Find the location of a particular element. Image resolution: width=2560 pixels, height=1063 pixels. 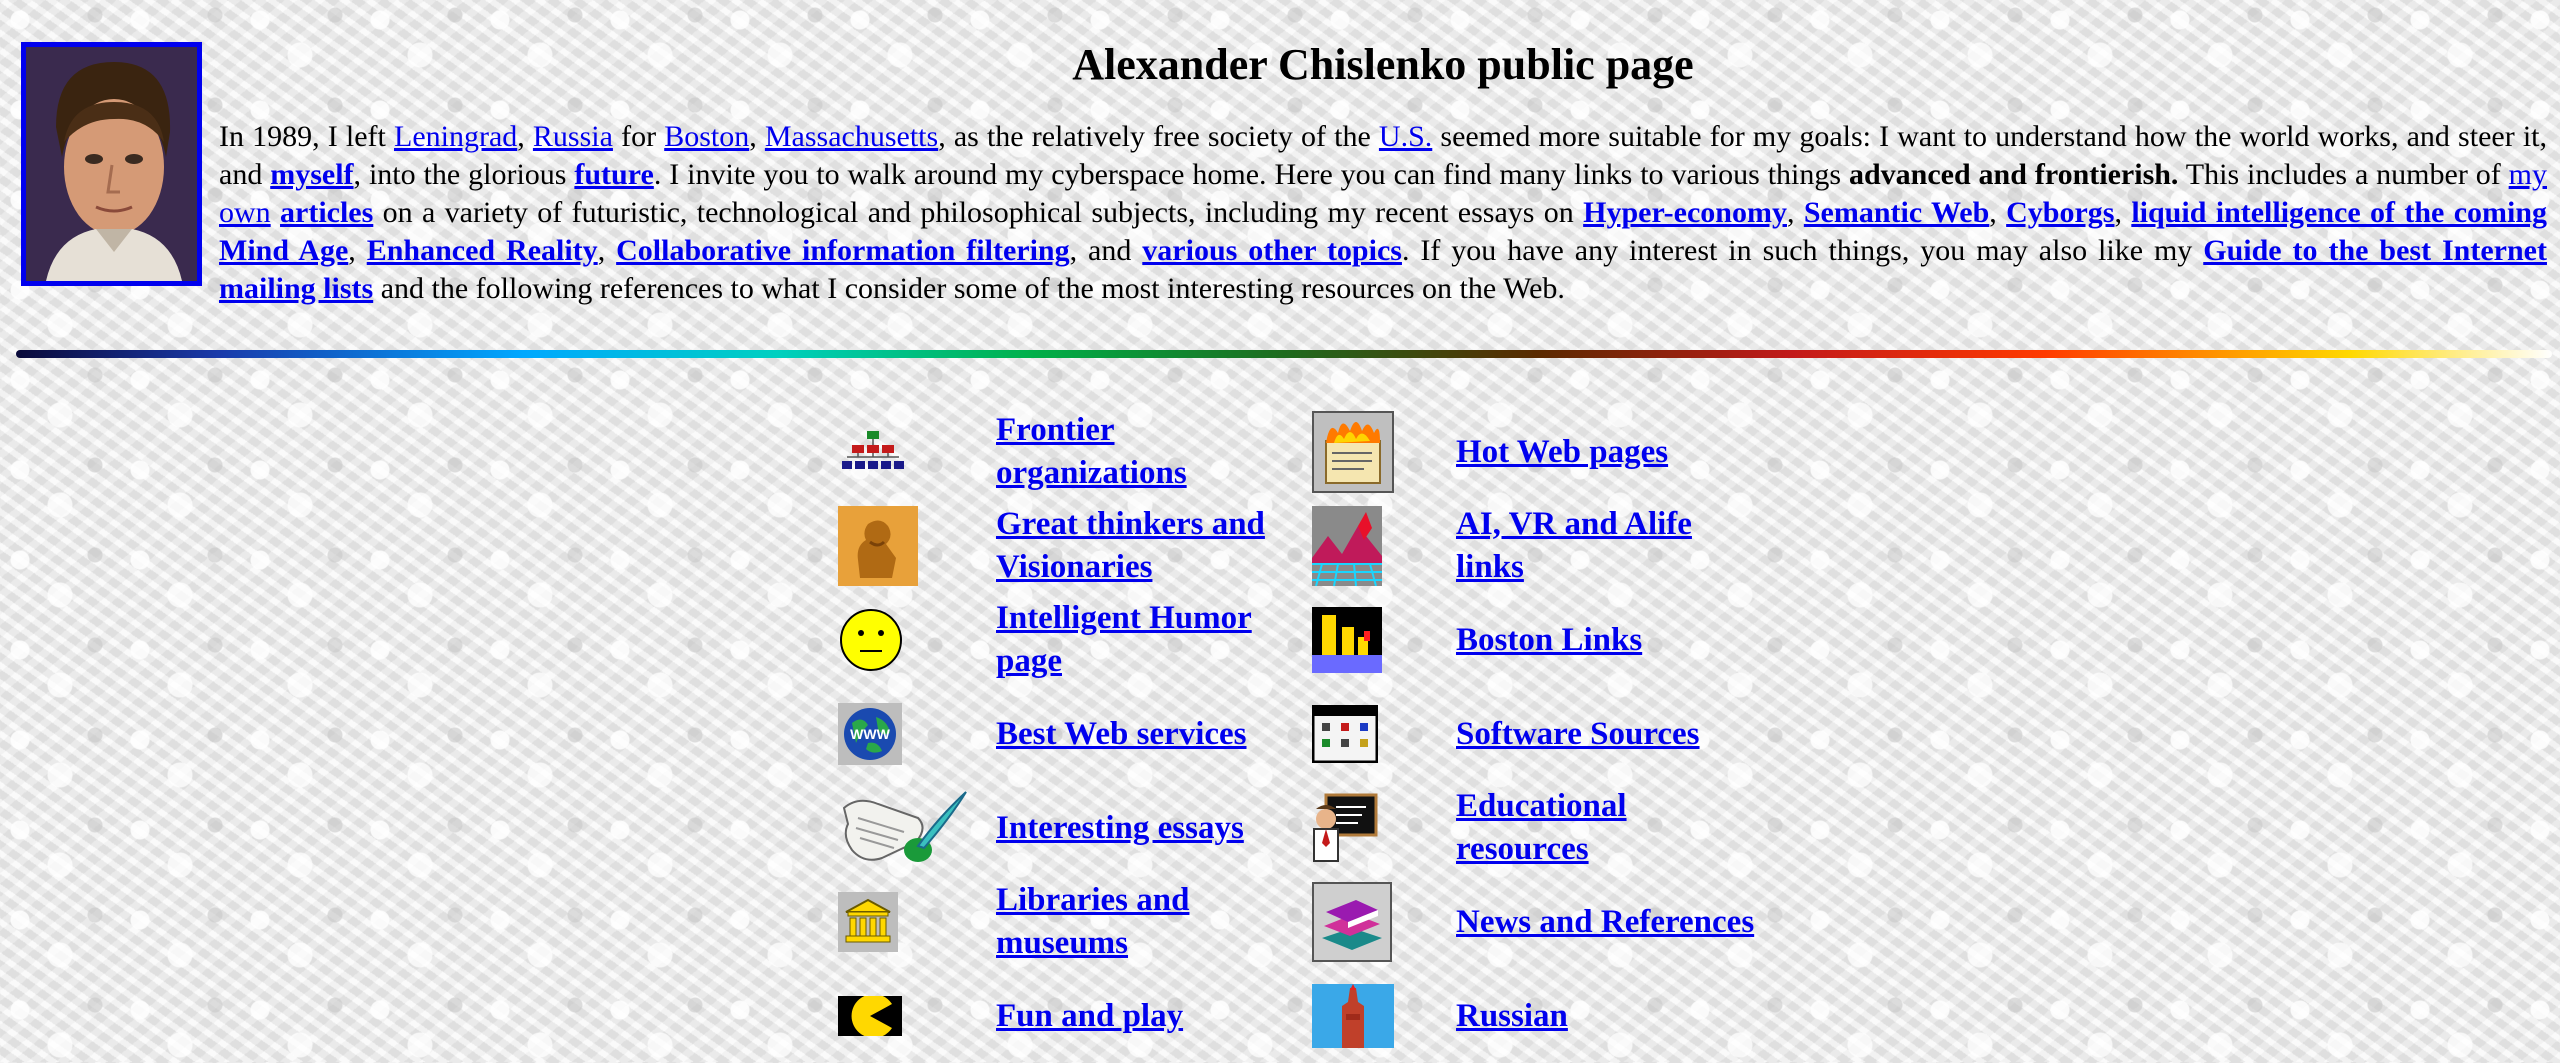

link-future: future is located at coordinates (613, 174).